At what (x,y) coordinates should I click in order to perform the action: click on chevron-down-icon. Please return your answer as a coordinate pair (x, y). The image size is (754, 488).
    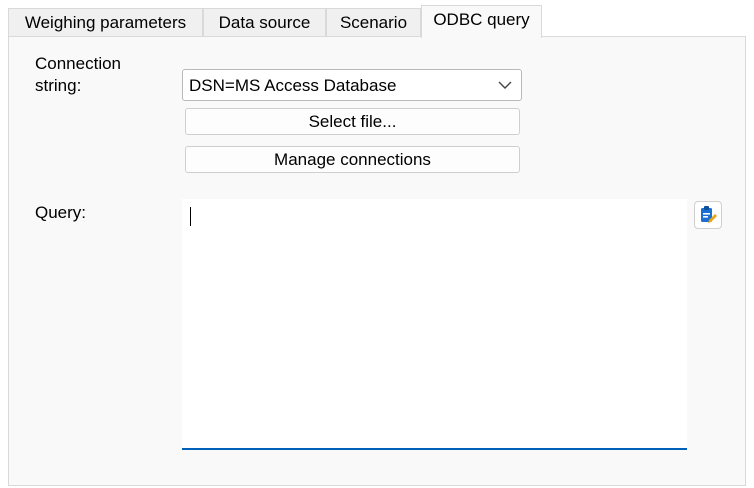
    Looking at the image, I should click on (505, 85).